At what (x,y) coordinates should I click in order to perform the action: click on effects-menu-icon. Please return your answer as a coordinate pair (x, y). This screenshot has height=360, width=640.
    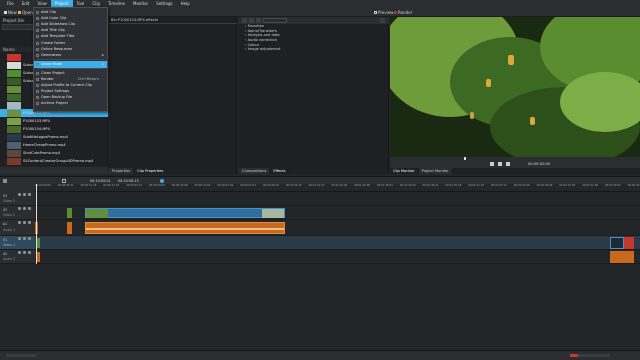
    Looking at the image, I should click on (382, 20).